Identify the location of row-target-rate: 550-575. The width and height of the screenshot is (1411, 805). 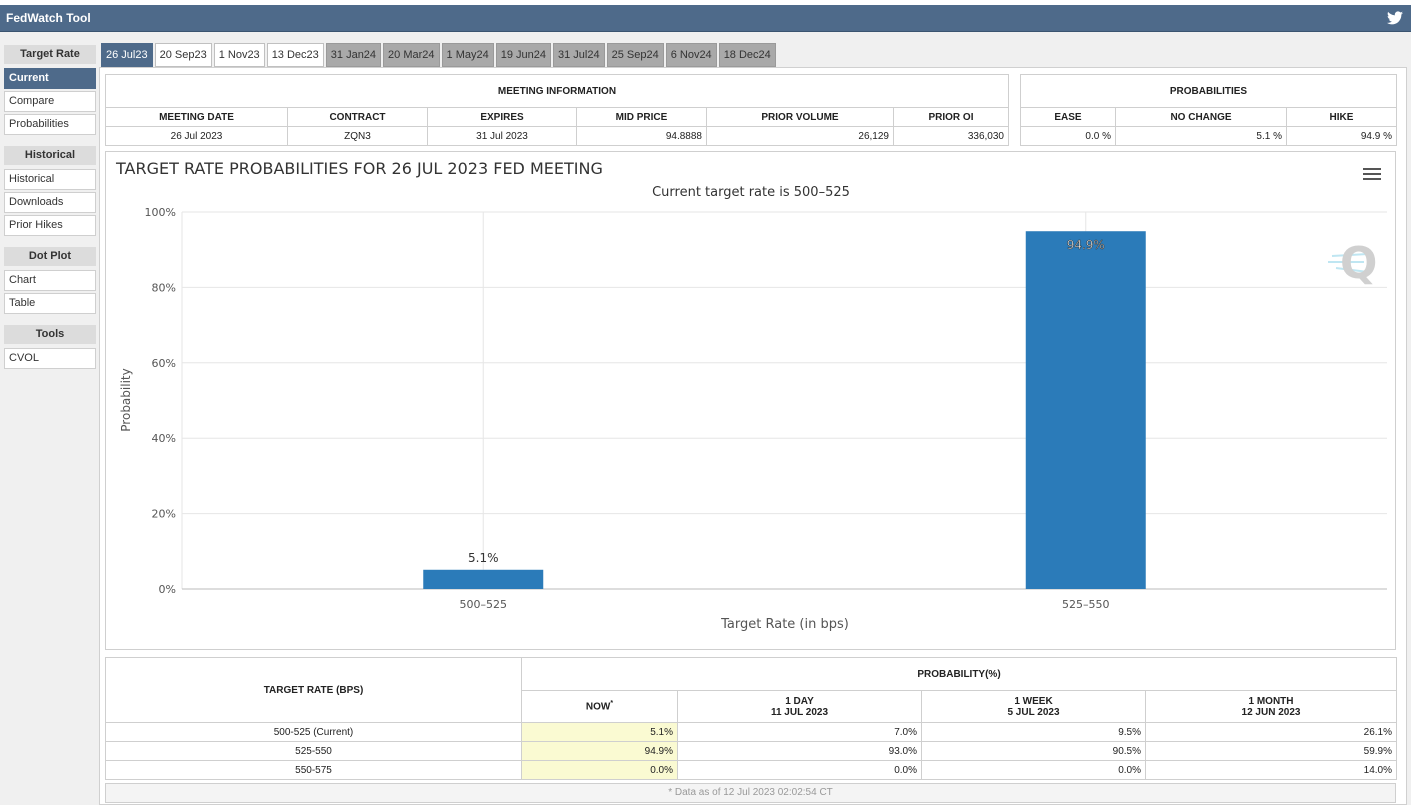
(313, 770).